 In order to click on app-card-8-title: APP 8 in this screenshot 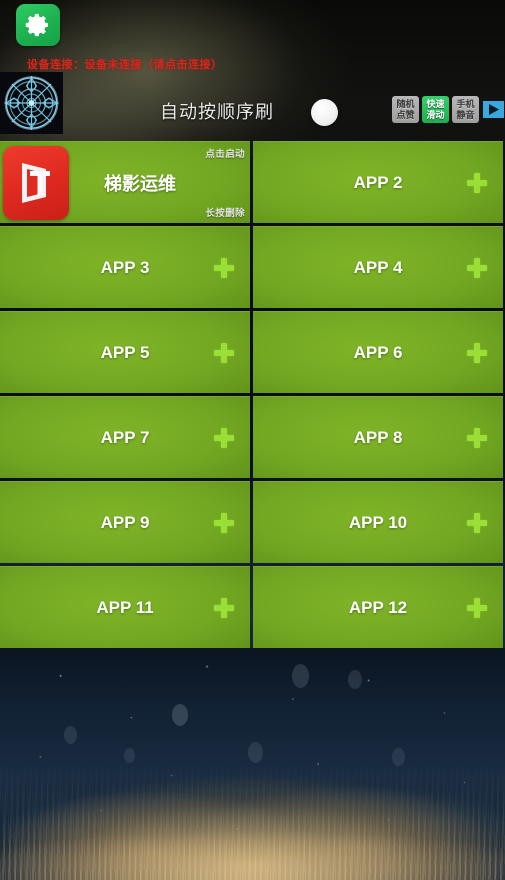, I will do `click(378, 437)`.